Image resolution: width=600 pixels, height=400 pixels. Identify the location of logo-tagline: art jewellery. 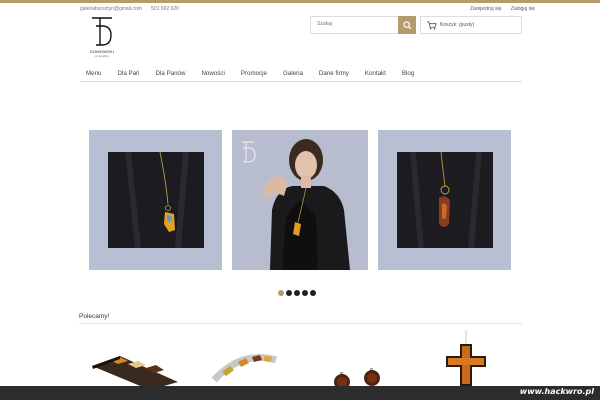
(102, 56).